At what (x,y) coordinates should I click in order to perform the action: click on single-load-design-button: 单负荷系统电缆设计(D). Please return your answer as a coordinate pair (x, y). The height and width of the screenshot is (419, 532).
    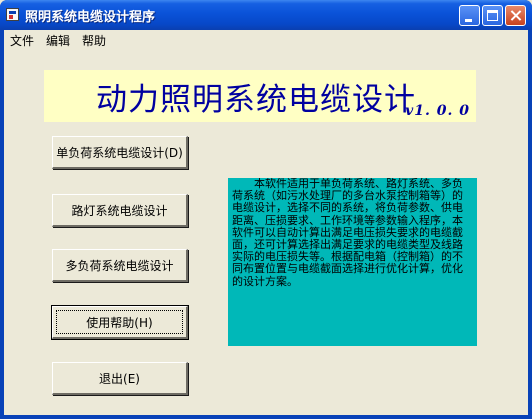
    Looking at the image, I should click on (120, 152).